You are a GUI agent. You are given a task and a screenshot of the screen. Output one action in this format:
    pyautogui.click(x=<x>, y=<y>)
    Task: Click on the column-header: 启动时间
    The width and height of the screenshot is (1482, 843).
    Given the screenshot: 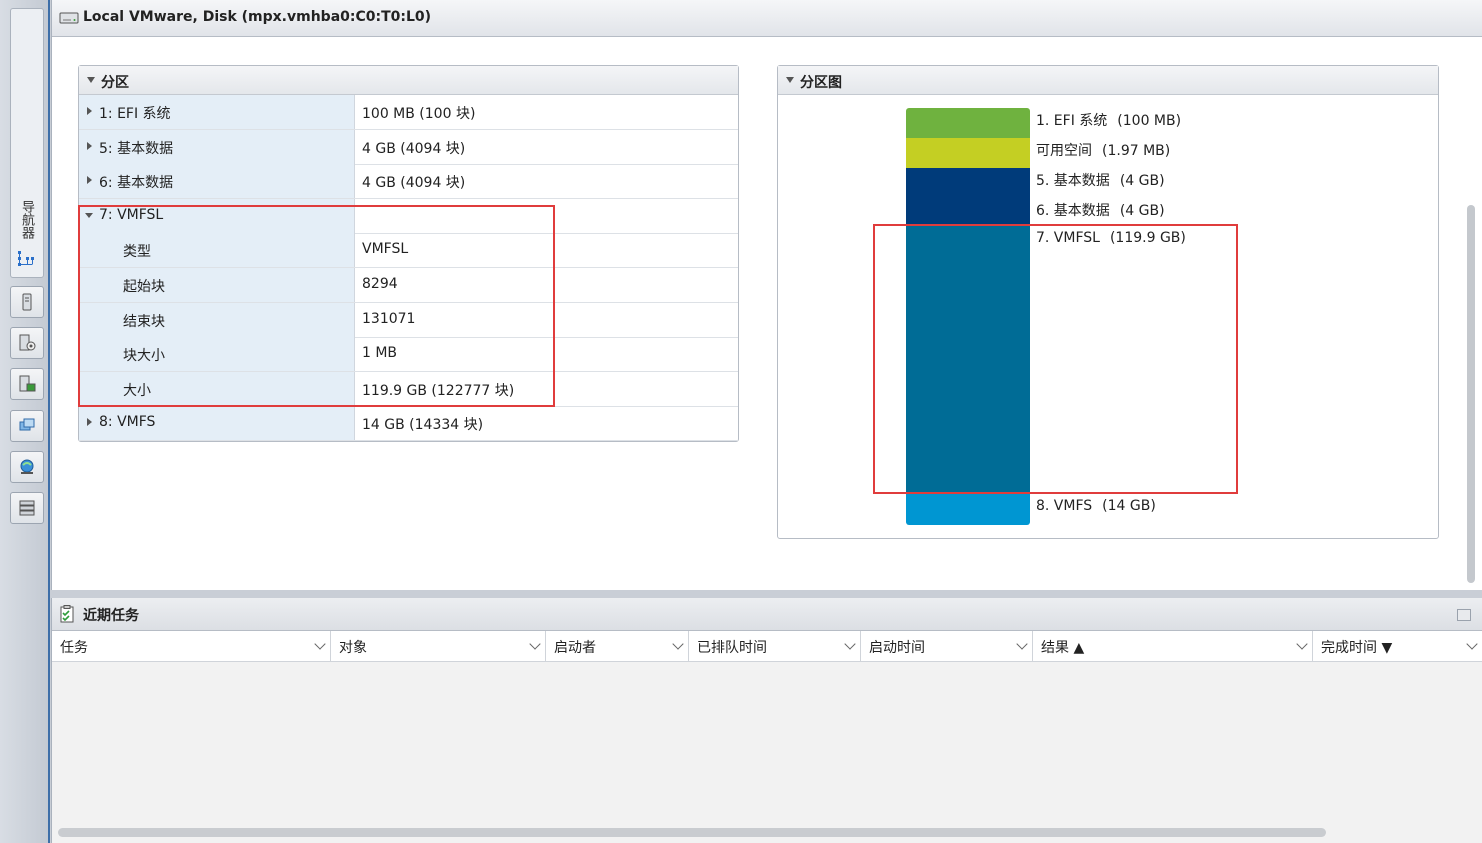 What is the action you would take?
    pyautogui.click(x=947, y=646)
    